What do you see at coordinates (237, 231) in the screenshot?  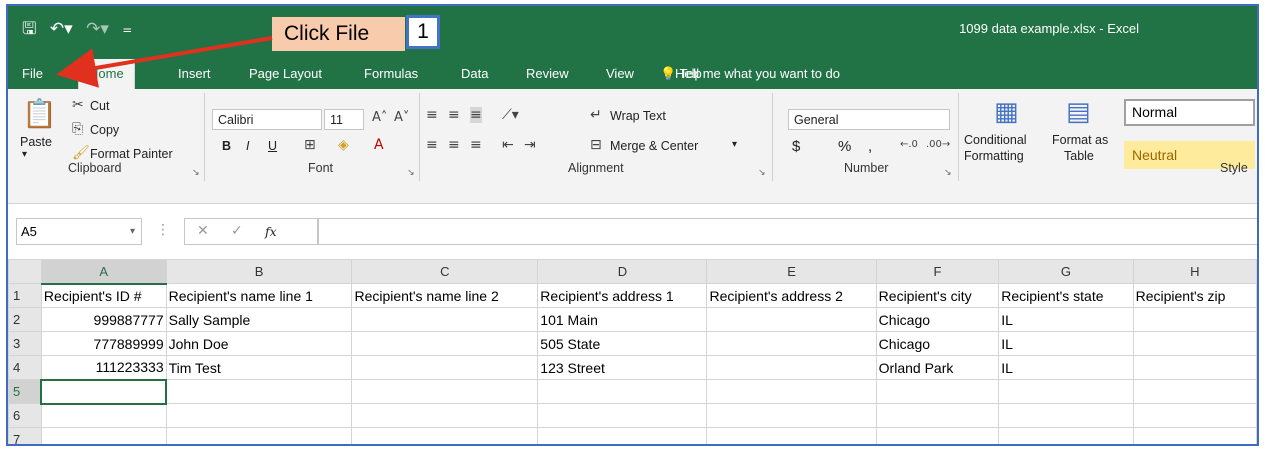 I see `enter-icon: ✓` at bounding box center [237, 231].